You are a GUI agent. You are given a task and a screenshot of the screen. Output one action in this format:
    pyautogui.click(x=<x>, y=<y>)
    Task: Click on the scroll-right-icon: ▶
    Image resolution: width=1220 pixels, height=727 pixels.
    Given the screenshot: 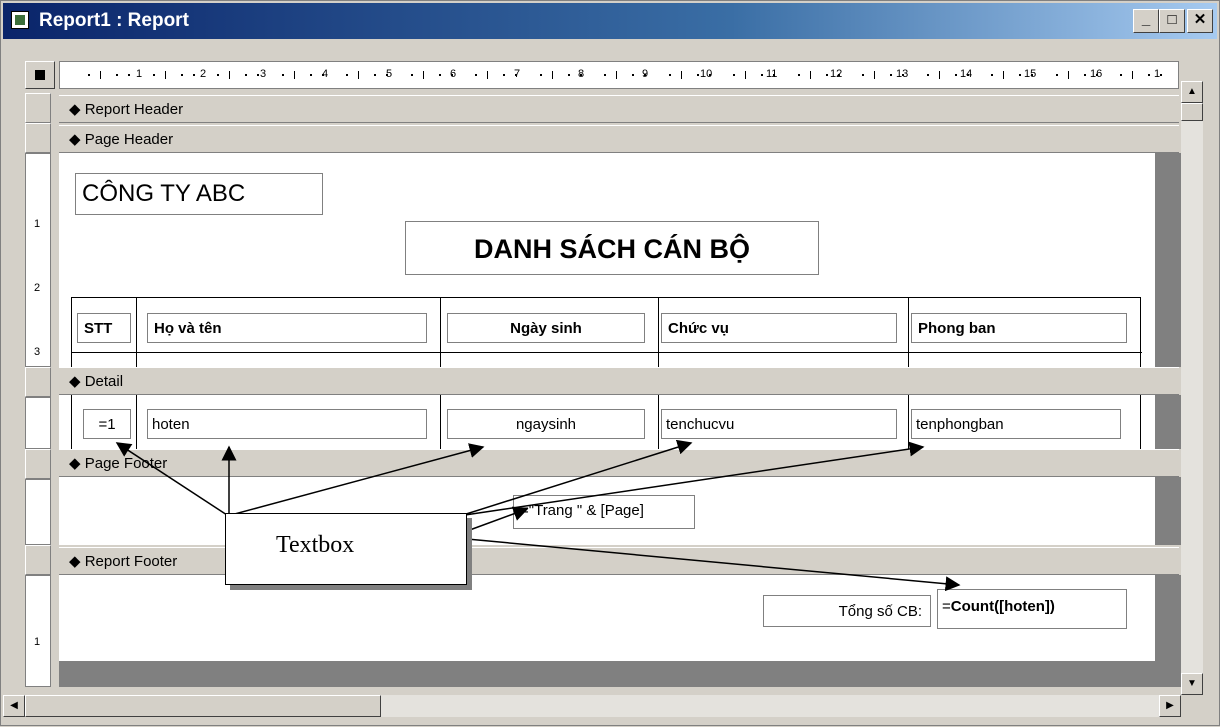 What is the action you would take?
    pyautogui.click(x=1170, y=706)
    